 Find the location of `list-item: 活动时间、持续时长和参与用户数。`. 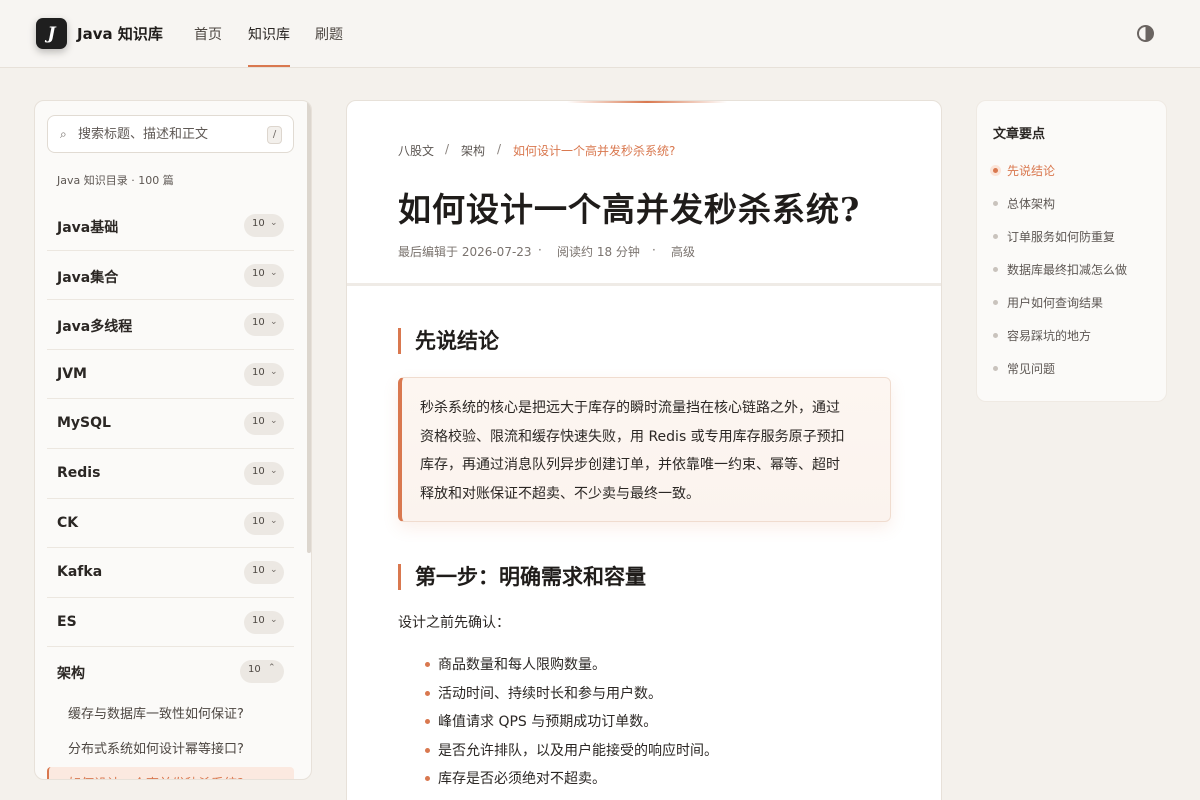

list-item: 活动时间、持续时长和参与用户数。 is located at coordinates (571, 697).